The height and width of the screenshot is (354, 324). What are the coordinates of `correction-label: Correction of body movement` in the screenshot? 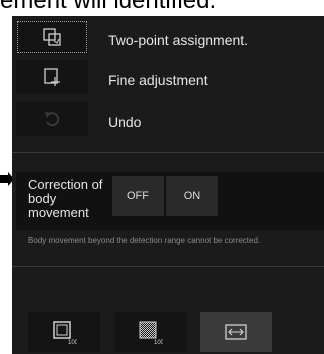 It's located at (65, 198).